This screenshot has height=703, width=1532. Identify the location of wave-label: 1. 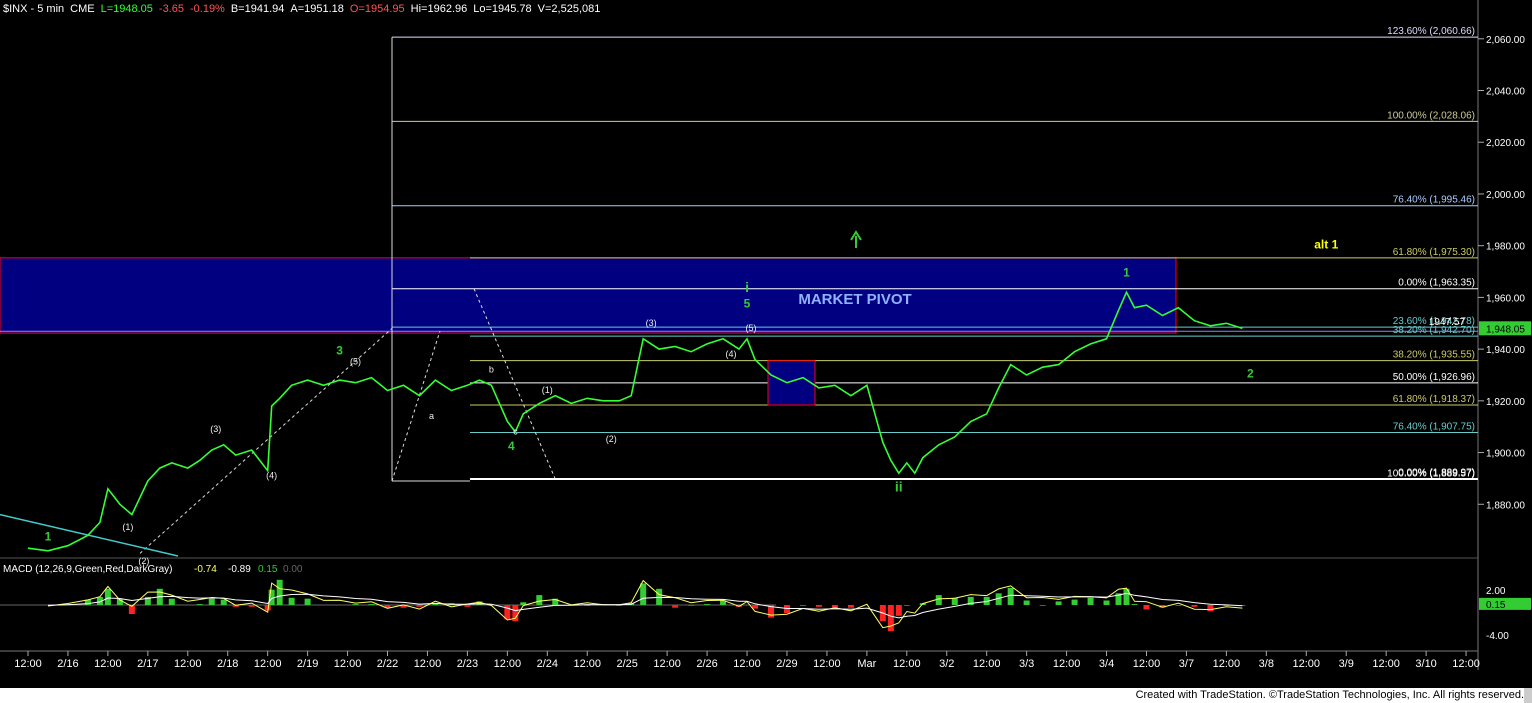
(48, 536).